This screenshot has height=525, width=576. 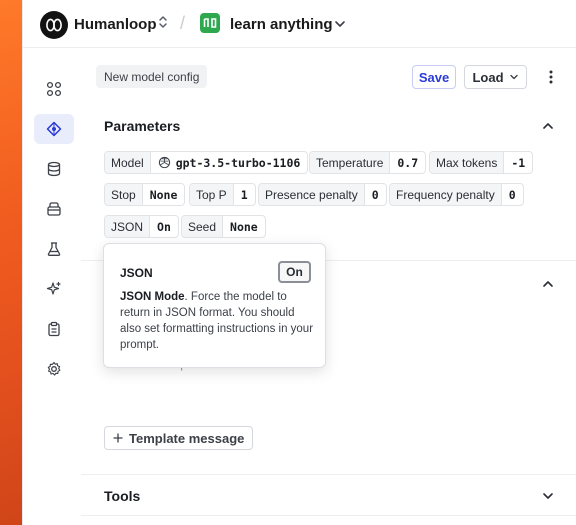 I want to click on param-stop-value: None, so click(x=163, y=194).